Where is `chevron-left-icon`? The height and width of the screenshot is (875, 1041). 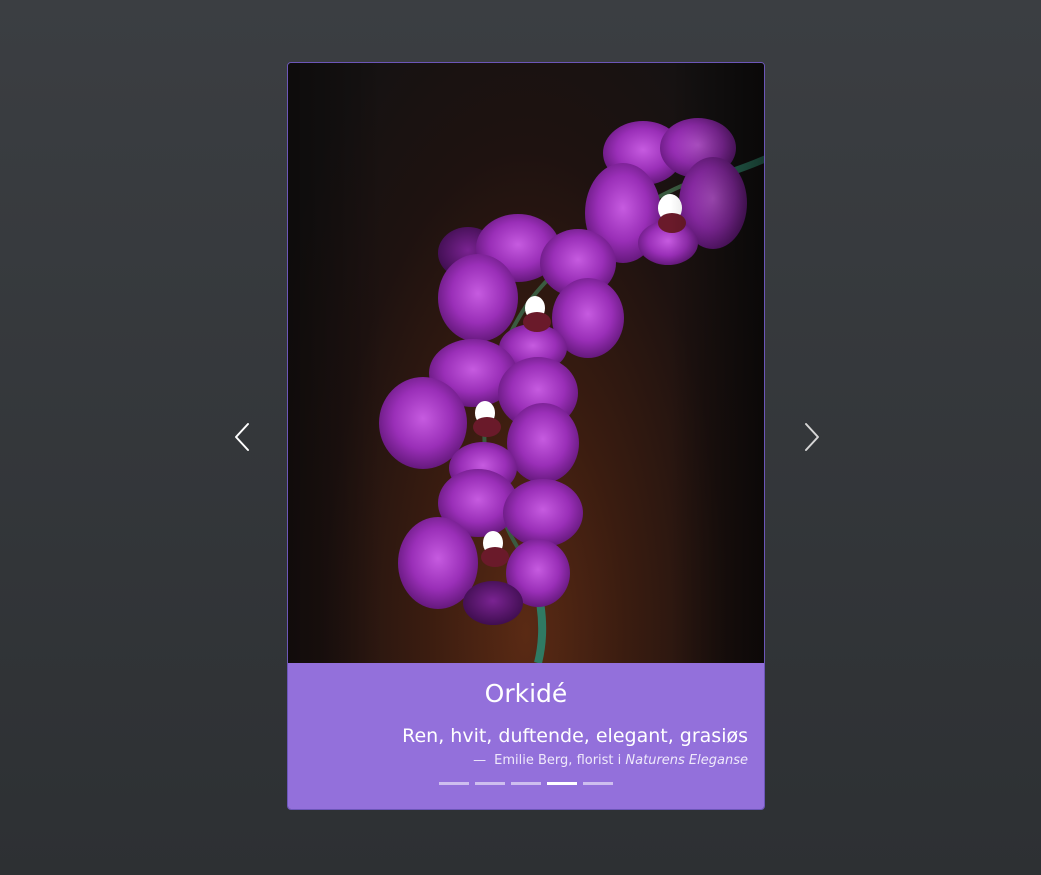 chevron-left-icon is located at coordinates (242, 437).